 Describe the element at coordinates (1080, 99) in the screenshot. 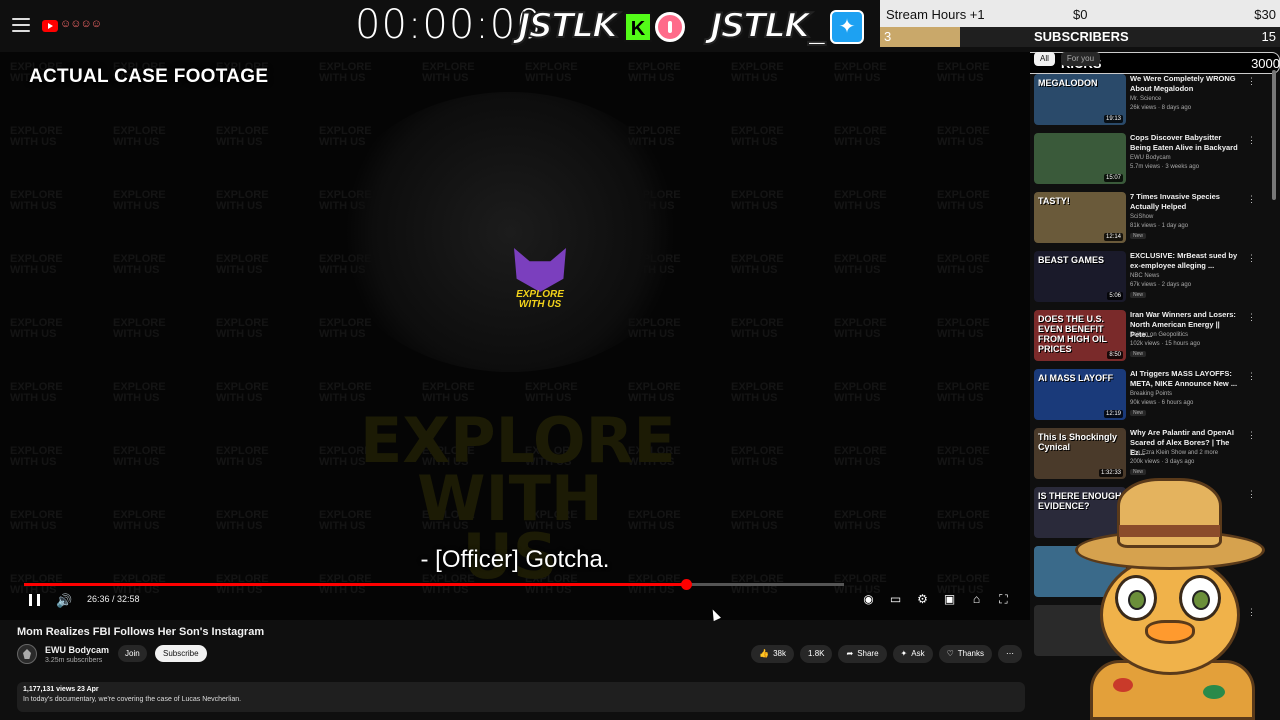

I see `recommendation-thumbnail: MEGALODON 19:13` at that location.